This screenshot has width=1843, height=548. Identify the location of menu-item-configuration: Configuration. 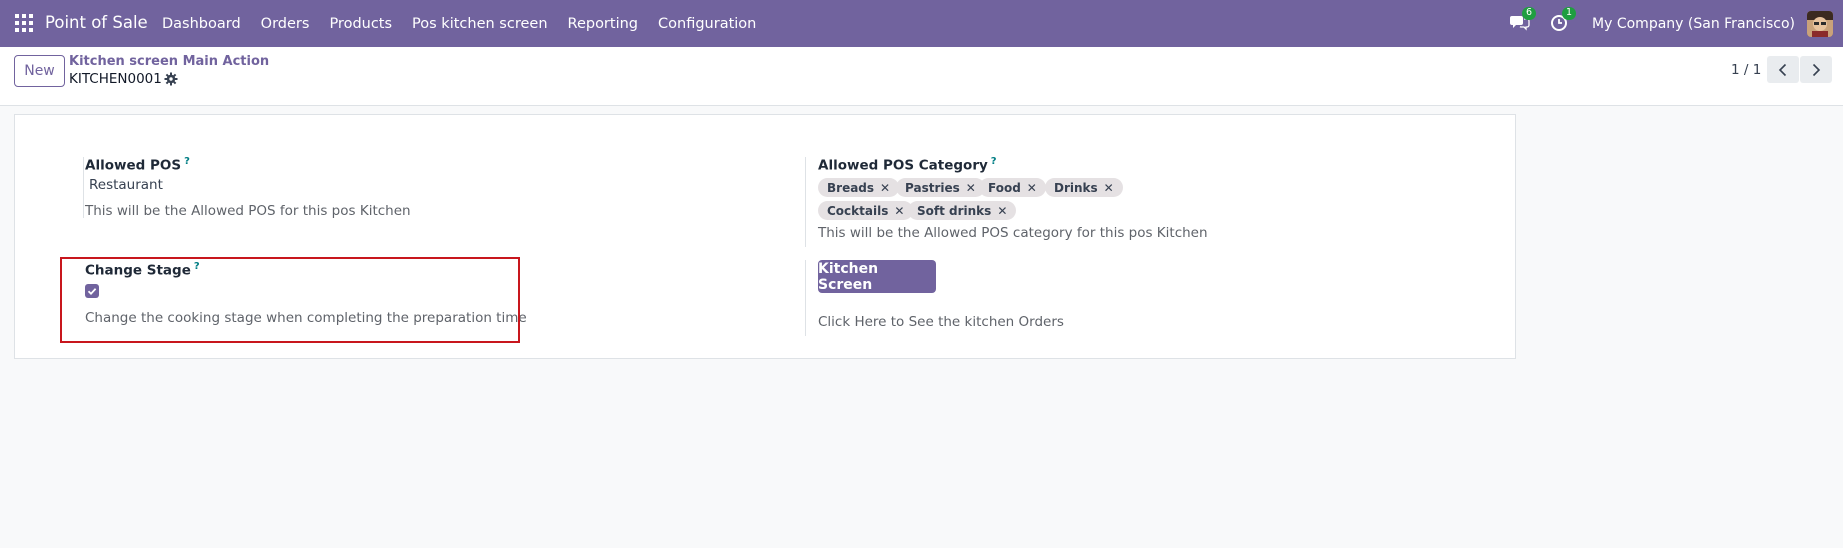
(707, 24).